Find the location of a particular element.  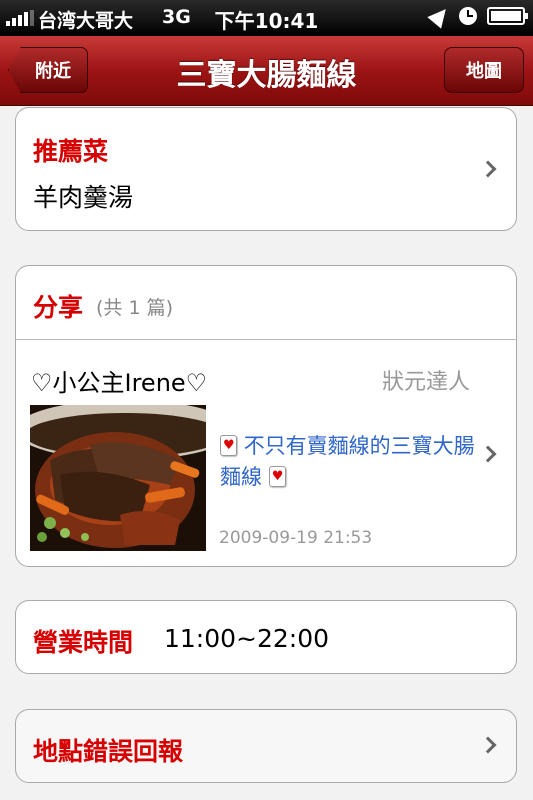

navigation-bar: 附近 三寶大腸麵線 地圖 is located at coordinates (266, 71).